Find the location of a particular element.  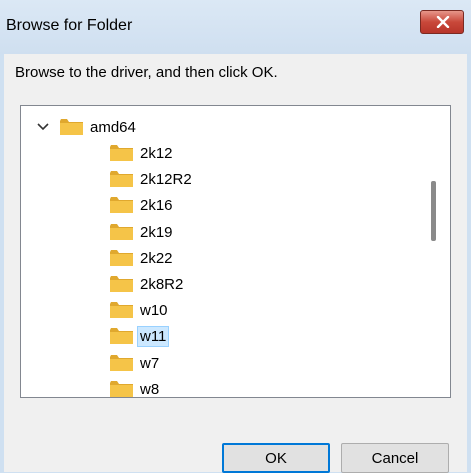

tree-node-2k12: 2k12 is located at coordinates (142, 153).